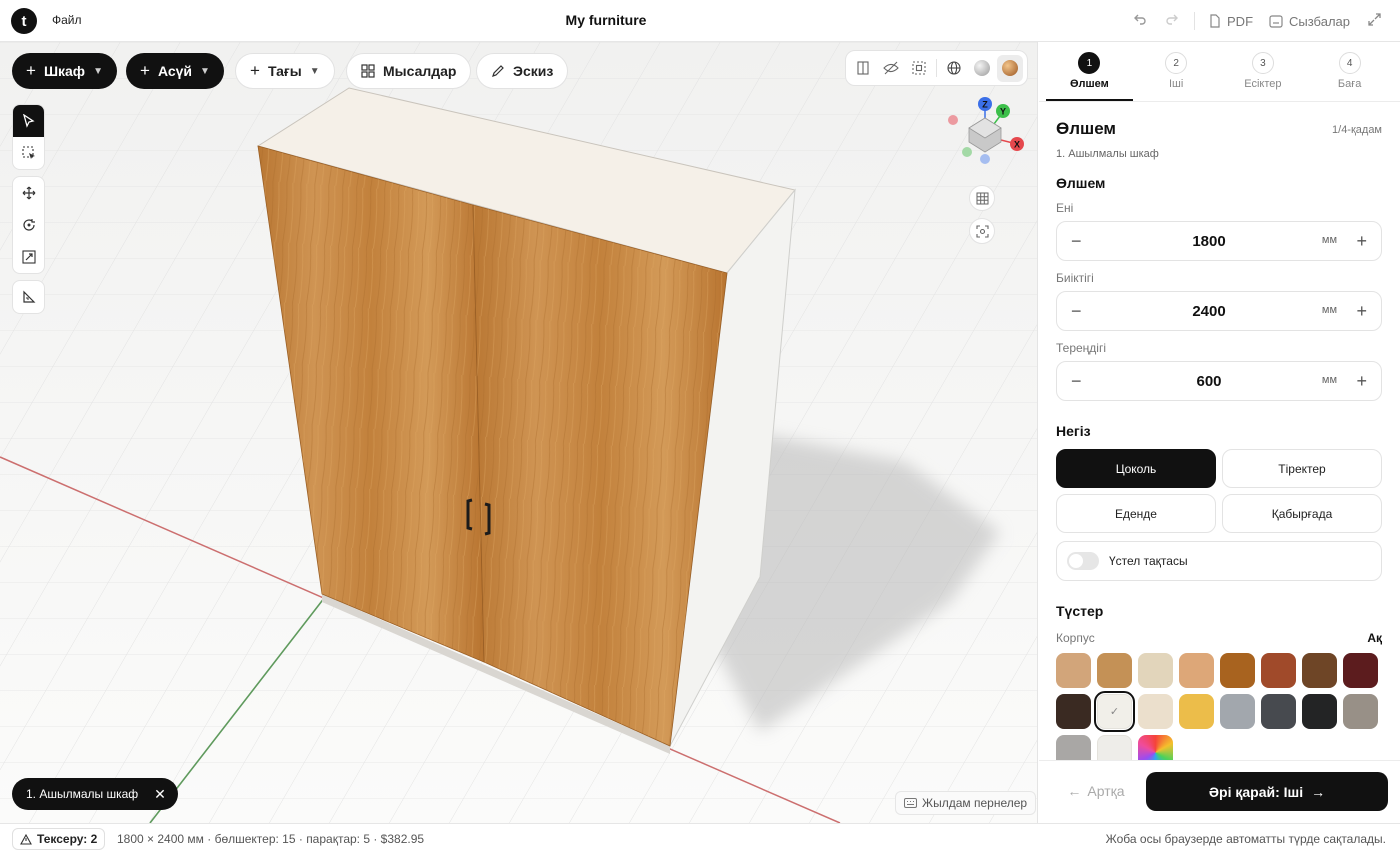 The height and width of the screenshot is (853, 1400). What do you see at coordinates (1017, 145) in the screenshot?
I see `x-axis-label: X` at bounding box center [1017, 145].